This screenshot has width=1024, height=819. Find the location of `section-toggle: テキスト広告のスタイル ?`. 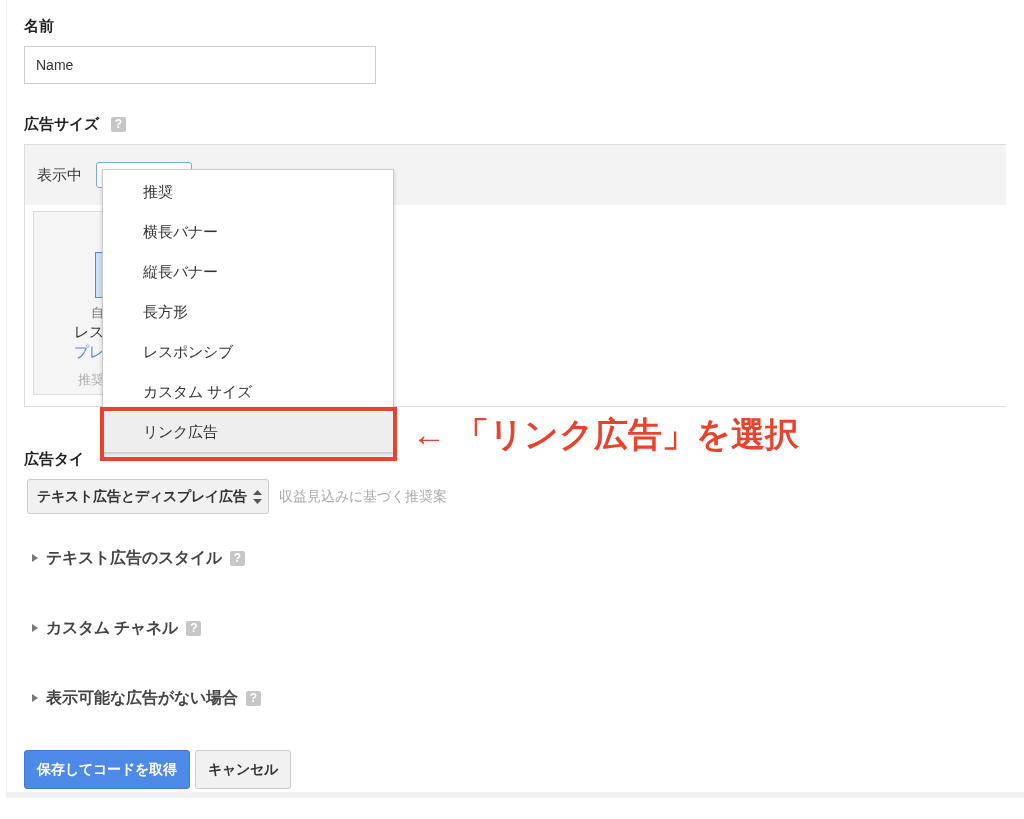

section-toggle: テキスト広告のスタイル ? is located at coordinates (528, 558).